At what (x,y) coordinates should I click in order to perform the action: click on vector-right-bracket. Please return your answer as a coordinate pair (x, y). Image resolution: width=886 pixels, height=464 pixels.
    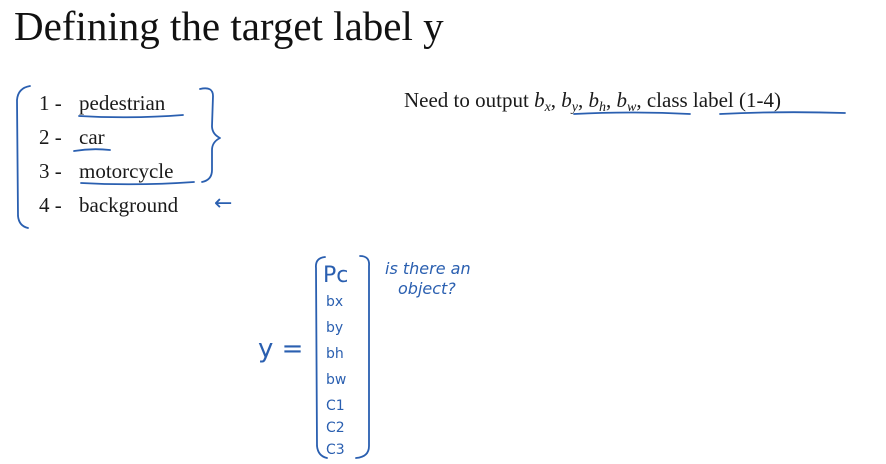
    Looking at the image, I should click on (362, 357).